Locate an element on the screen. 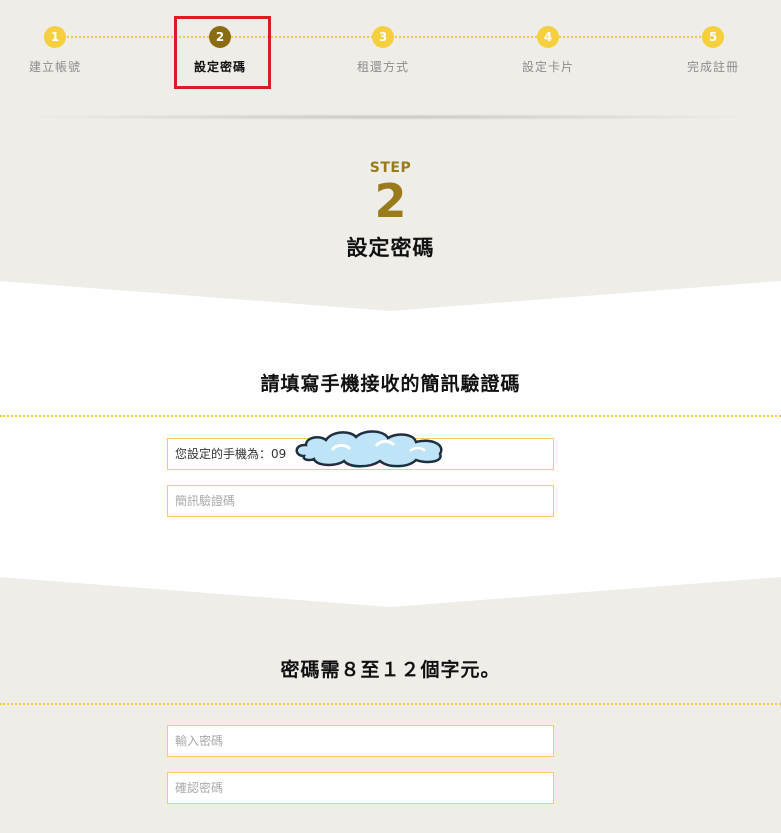  step-3: 3 租還方式 is located at coordinates (383, 50).